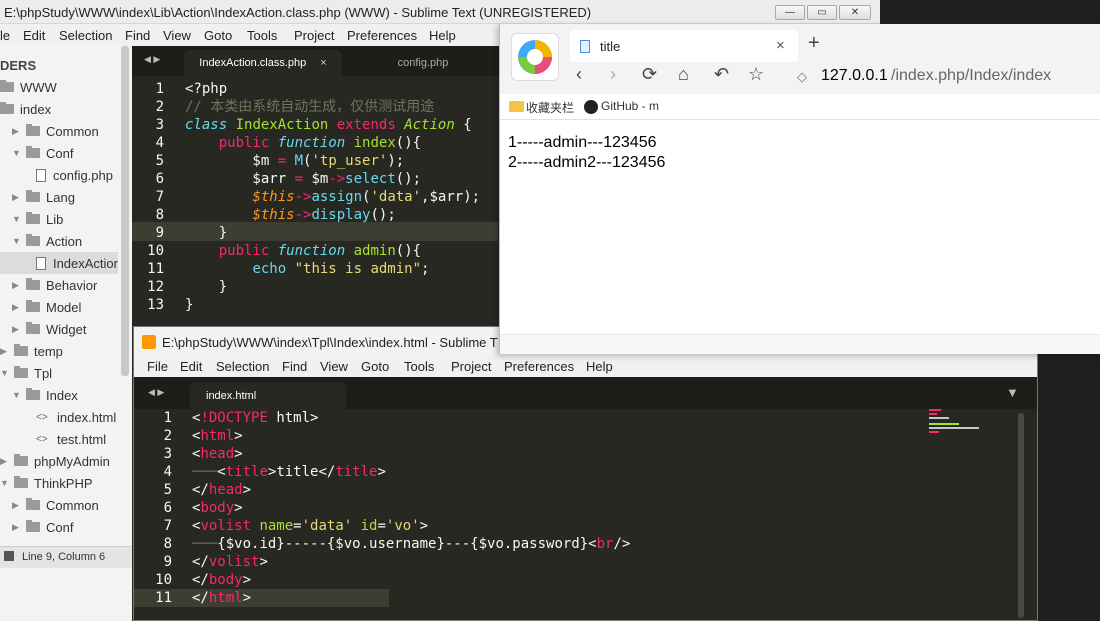 This screenshot has width=1100, height=621. Describe the element at coordinates (59, 263) in the screenshot. I see `tree-indexaction: IndexActior` at that location.